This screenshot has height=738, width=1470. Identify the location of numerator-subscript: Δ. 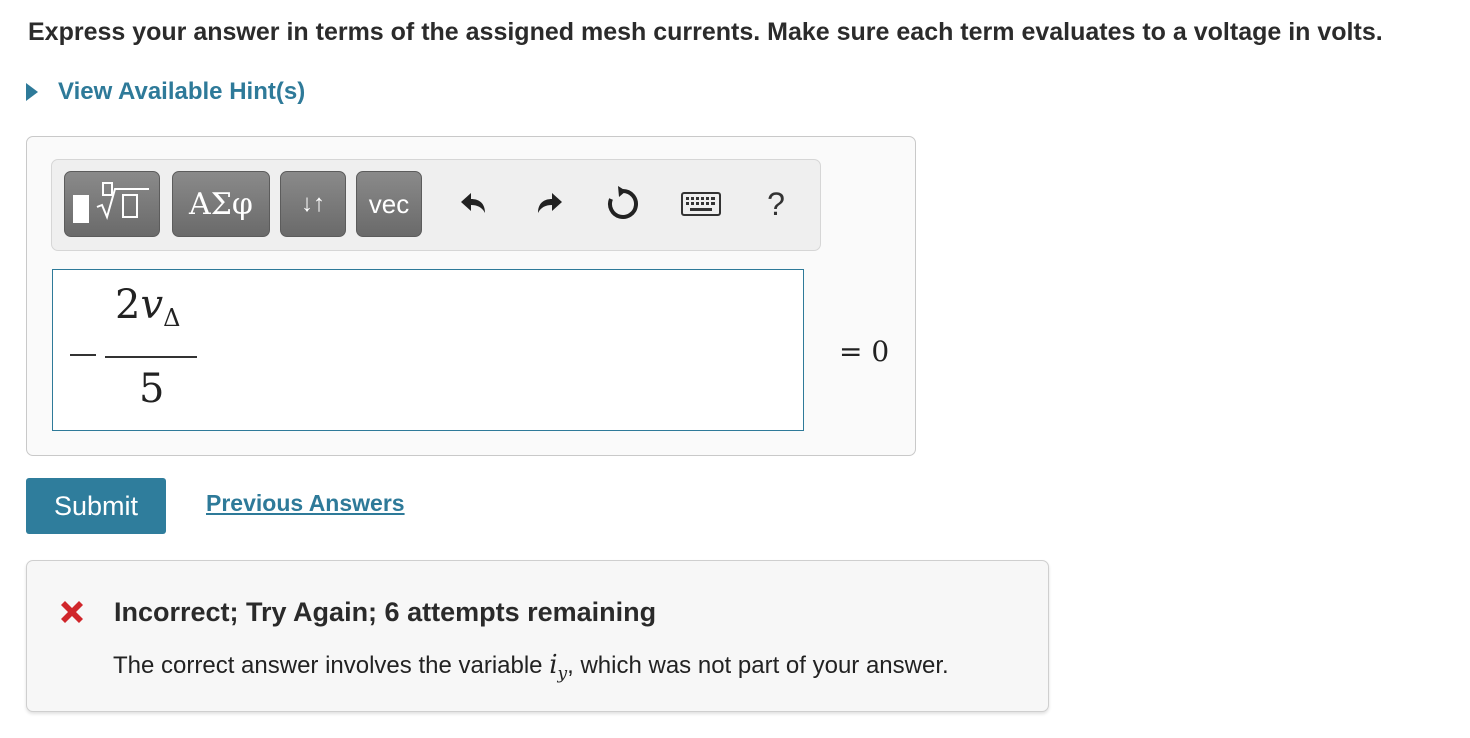
(172, 318).